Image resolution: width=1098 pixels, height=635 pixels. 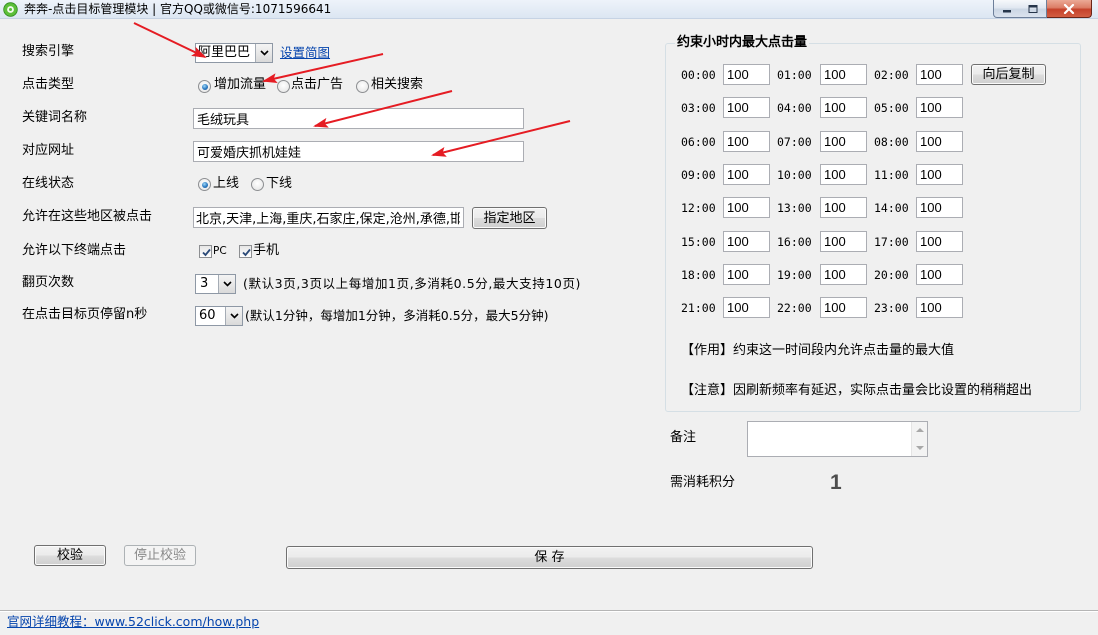 What do you see at coordinates (397, 85) in the screenshot?
I see `radio-related-search-label: 相关搜索` at bounding box center [397, 85].